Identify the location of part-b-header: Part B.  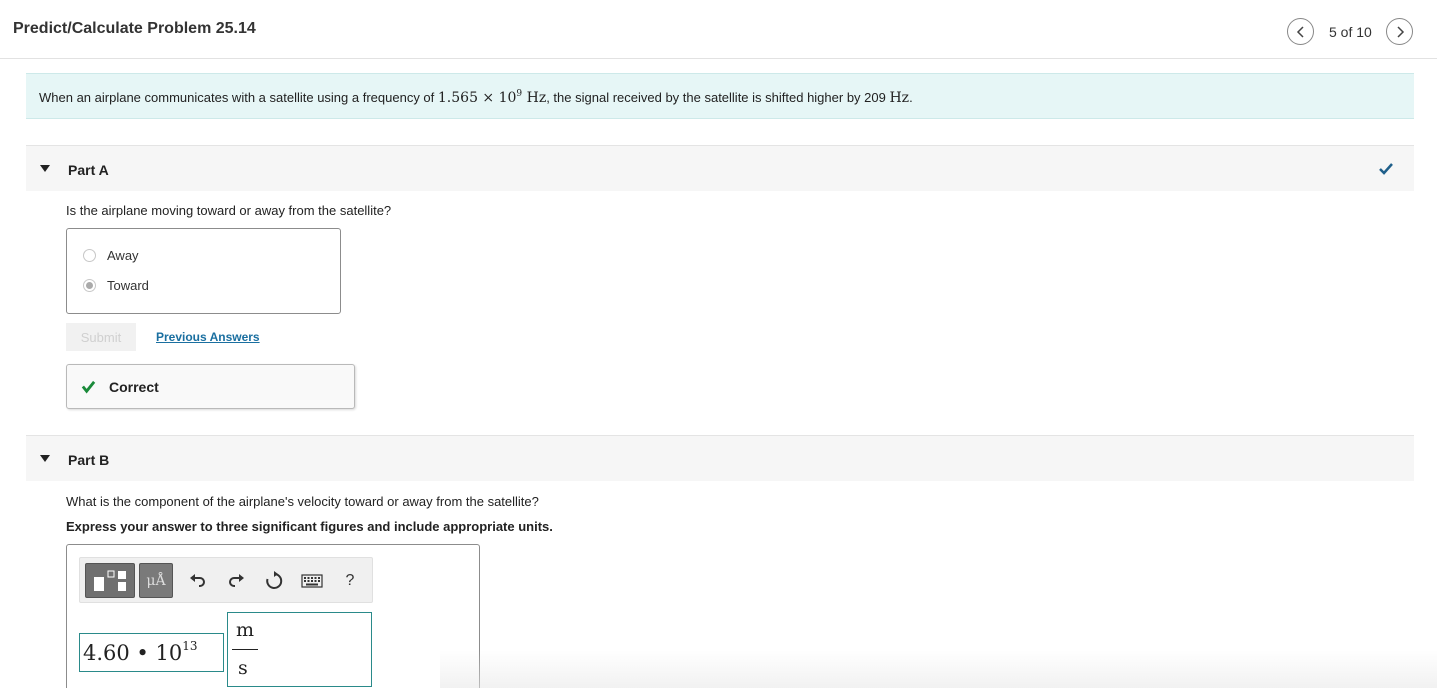
(720, 458).